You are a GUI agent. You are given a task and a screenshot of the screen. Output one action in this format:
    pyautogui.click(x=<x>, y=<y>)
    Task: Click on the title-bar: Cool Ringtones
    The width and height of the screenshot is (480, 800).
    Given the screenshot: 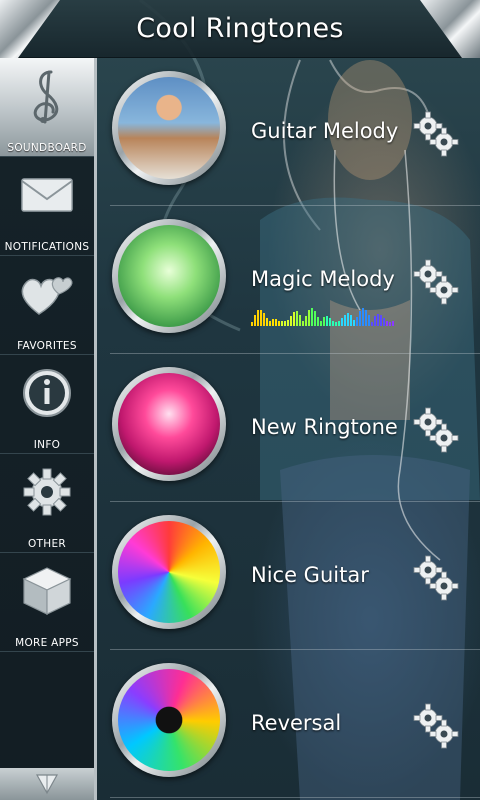 What is the action you would take?
    pyautogui.click(x=240, y=29)
    